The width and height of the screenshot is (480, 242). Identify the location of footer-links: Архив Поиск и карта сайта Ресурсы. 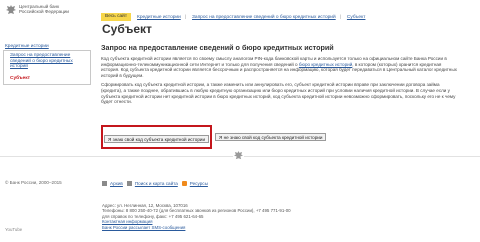
(157, 183).